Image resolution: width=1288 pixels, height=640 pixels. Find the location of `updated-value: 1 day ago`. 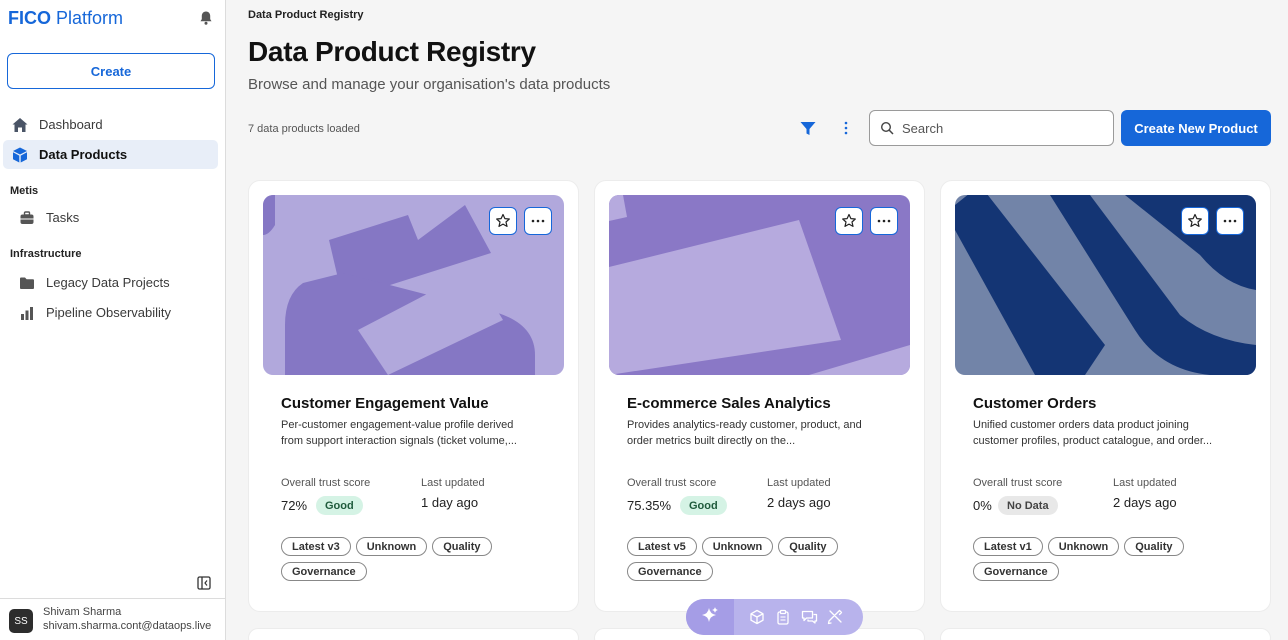

updated-value: 1 day ago is located at coordinates (450, 502).